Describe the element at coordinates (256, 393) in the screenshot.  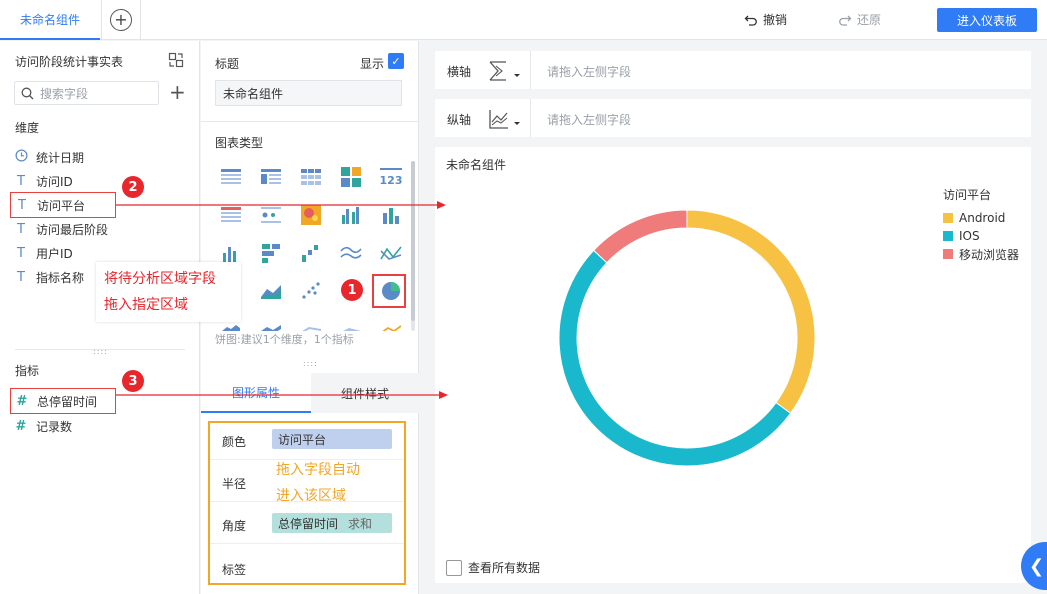
I see `tab-graph-properties: 图形属性` at that location.